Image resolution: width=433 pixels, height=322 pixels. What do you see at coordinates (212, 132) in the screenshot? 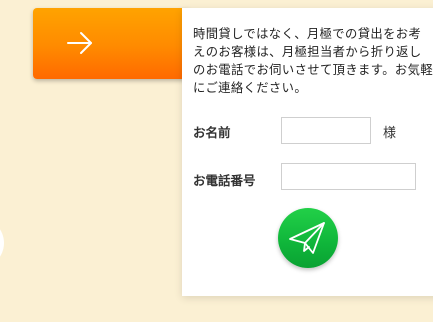
I see `name-label: お名前` at bounding box center [212, 132].